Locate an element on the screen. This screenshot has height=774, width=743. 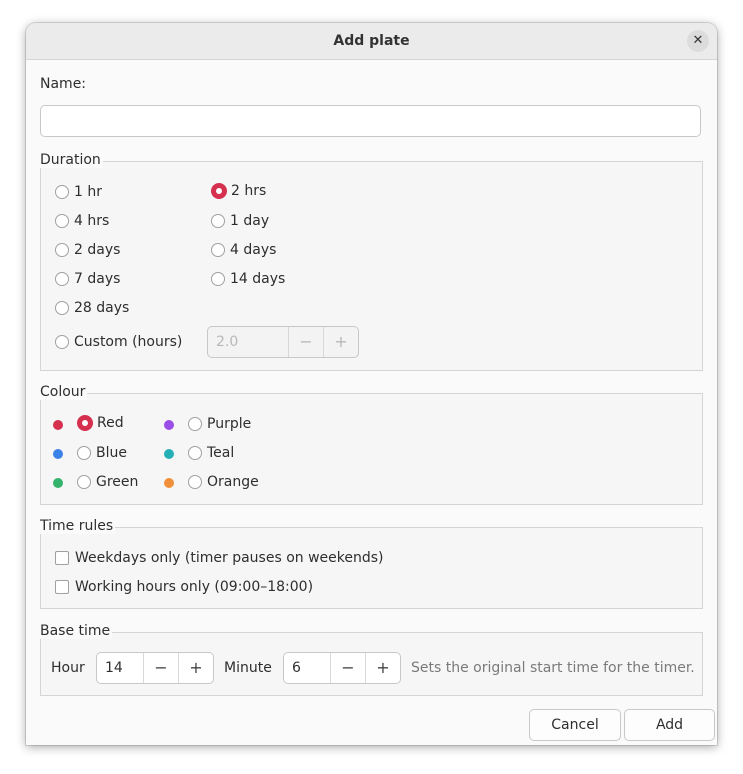
duration-radio-custom: Custom (hours) is located at coordinates (118, 342).